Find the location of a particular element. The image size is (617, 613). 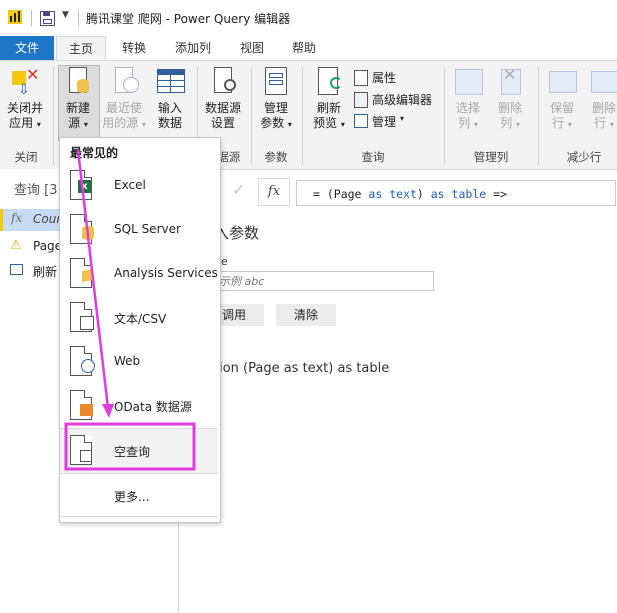

annotation-highlight-box is located at coordinates (130, 446).